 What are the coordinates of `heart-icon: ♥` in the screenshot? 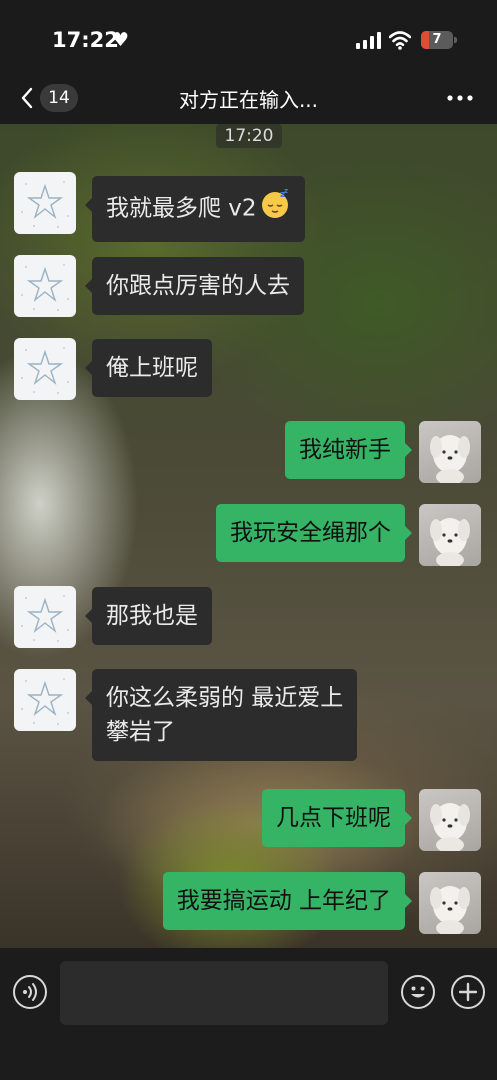 It's located at (121, 40).